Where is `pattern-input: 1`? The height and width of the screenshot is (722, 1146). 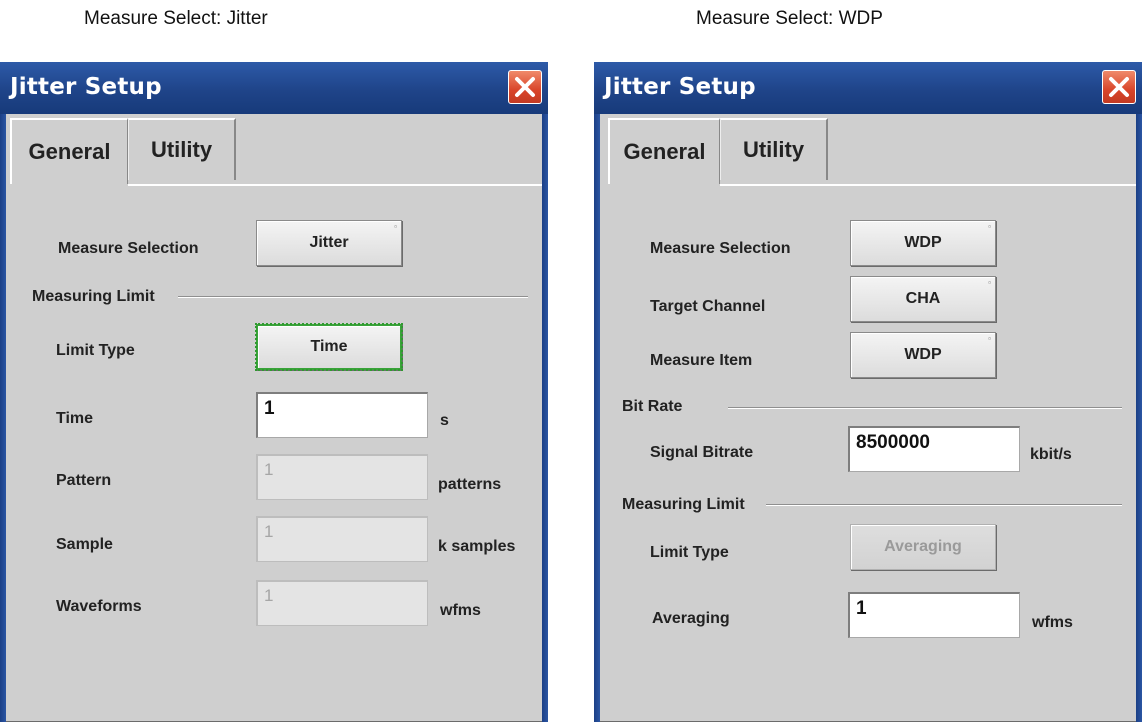 pattern-input: 1 is located at coordinates (342, 477).